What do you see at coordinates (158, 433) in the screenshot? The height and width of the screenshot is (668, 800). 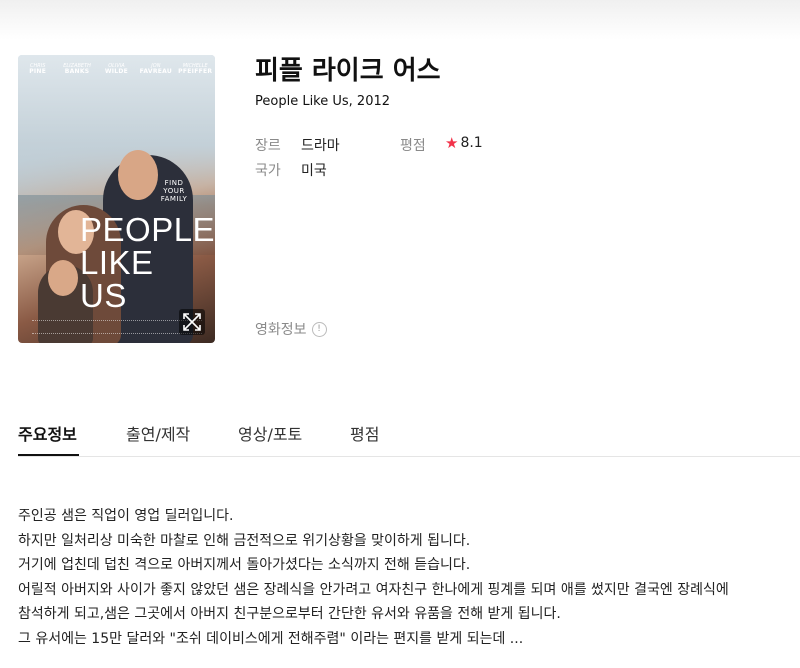 I see `tab-cast-crew: 출연/제작` at bounding box center [158, 433].